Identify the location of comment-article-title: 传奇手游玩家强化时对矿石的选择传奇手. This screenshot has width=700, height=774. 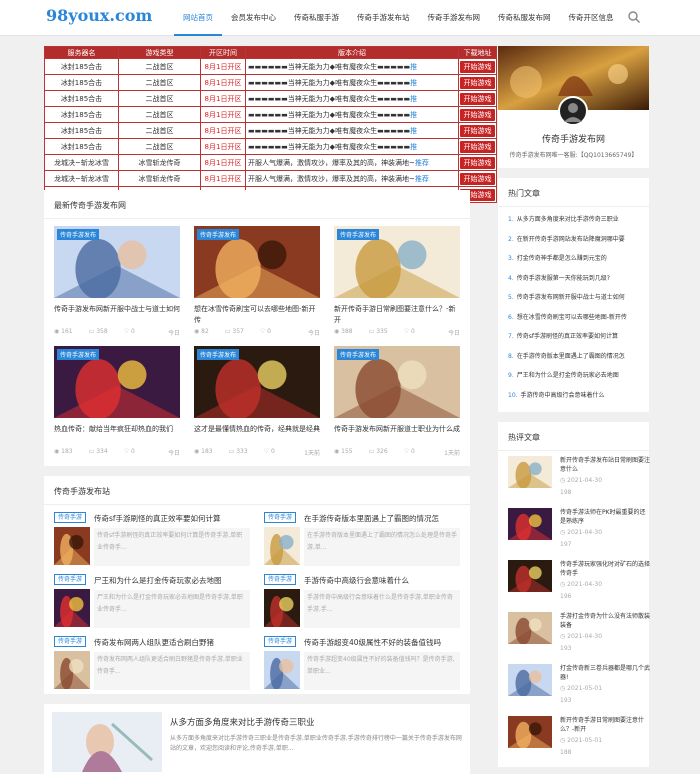
(605, 569).